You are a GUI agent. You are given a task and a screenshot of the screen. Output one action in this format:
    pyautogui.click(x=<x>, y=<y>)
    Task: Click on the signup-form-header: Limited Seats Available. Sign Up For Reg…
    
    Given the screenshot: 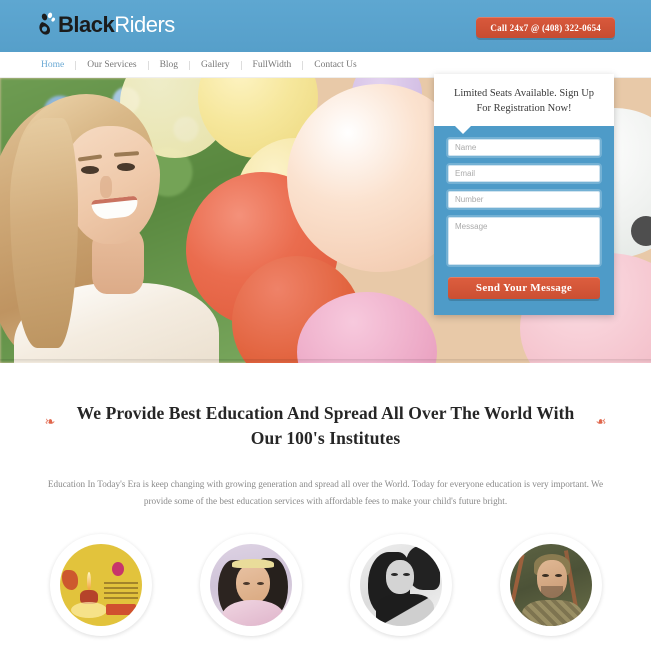 What is the action you would take?
    pyautogui.click(x=524, y=100)
    